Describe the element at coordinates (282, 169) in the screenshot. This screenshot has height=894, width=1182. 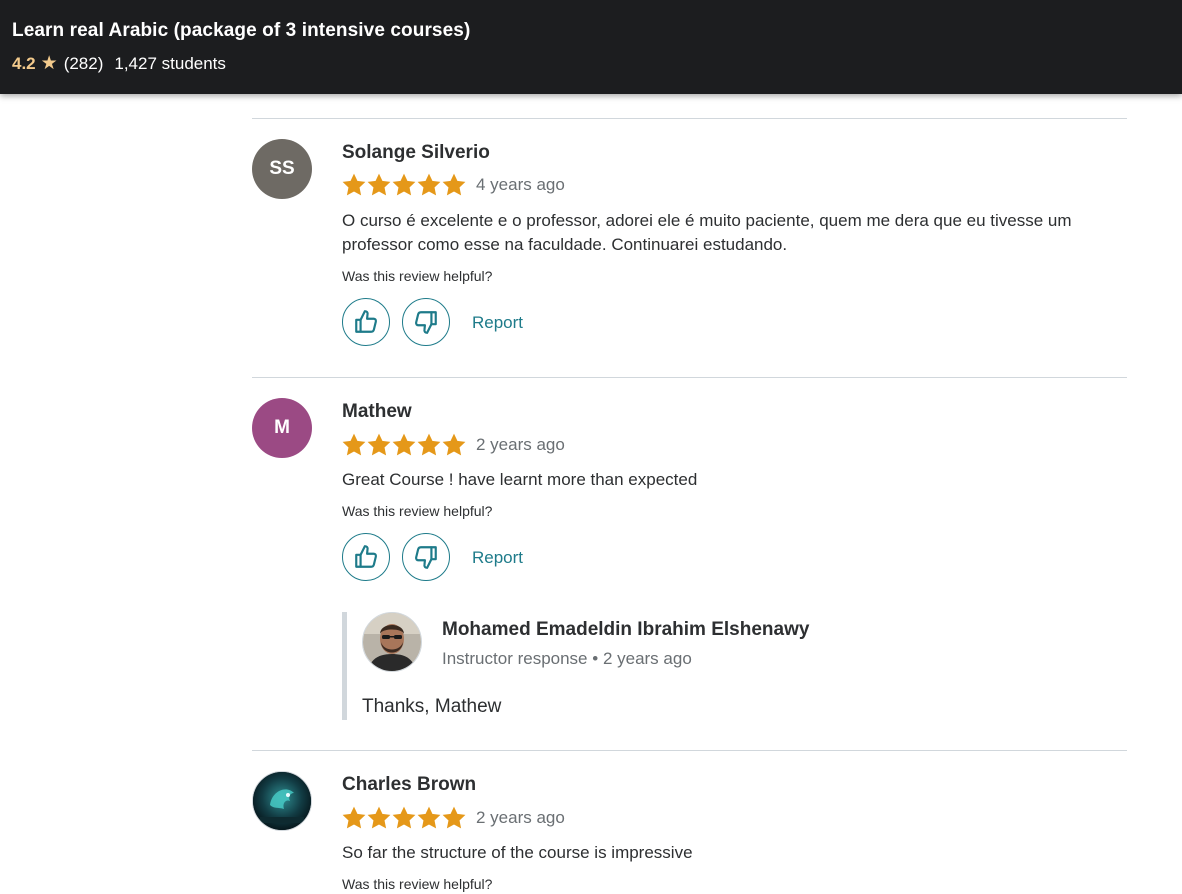
I see `avatar: SS` at that location.